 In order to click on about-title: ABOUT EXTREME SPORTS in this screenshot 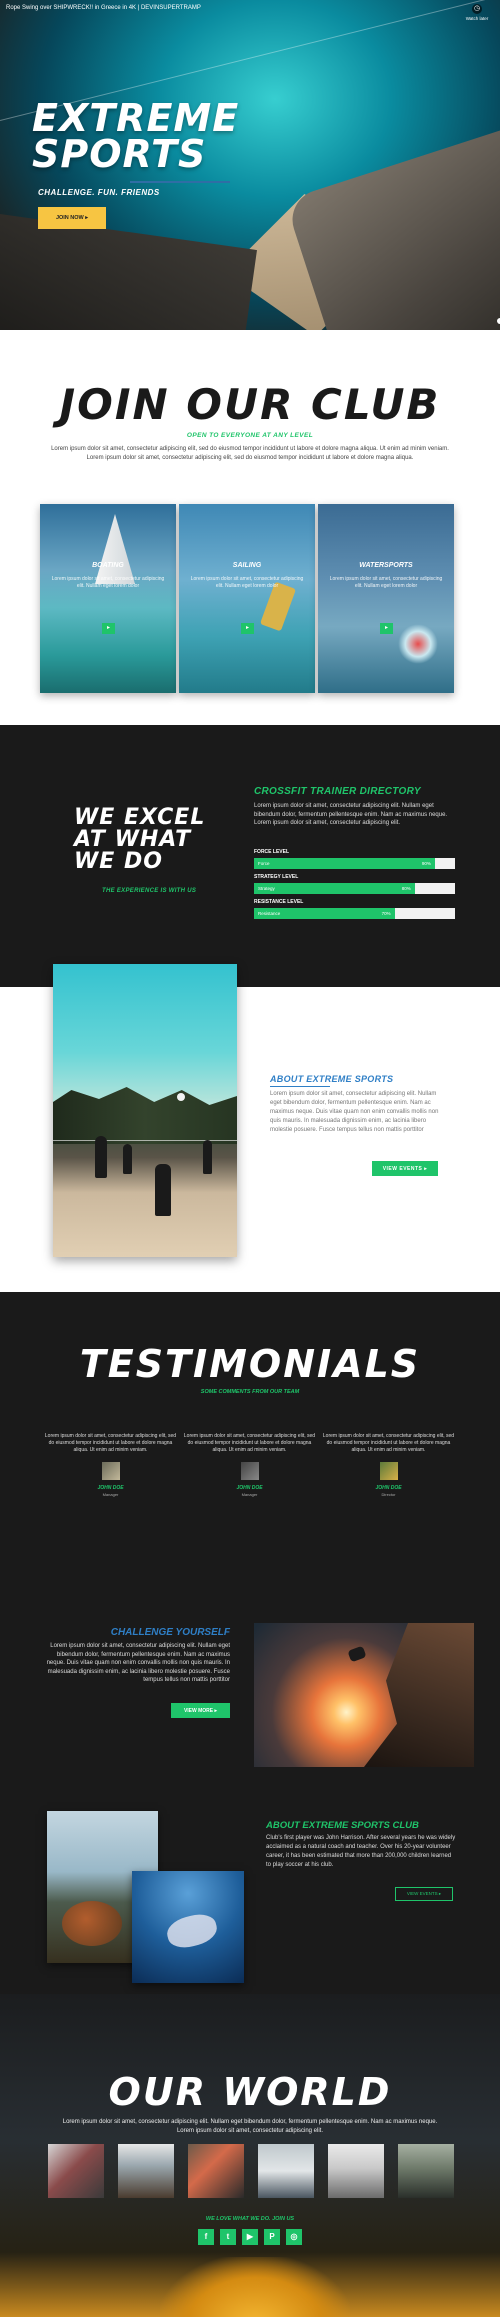, I will do `click(332, 1079)`.